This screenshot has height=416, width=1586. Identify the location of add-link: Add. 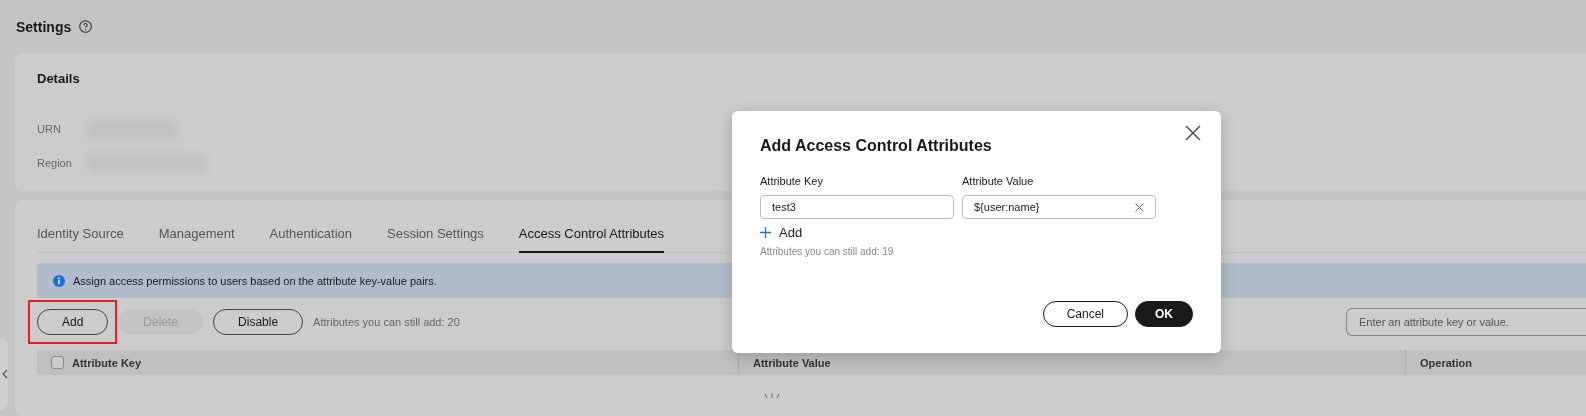
(781, 232).